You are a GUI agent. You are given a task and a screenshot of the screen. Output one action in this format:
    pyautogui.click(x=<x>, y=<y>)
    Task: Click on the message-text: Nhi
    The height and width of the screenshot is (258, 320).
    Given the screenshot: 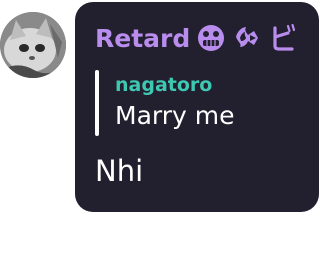 What is the action you would take?
    pyautogui.click(x=119, y=171)
    